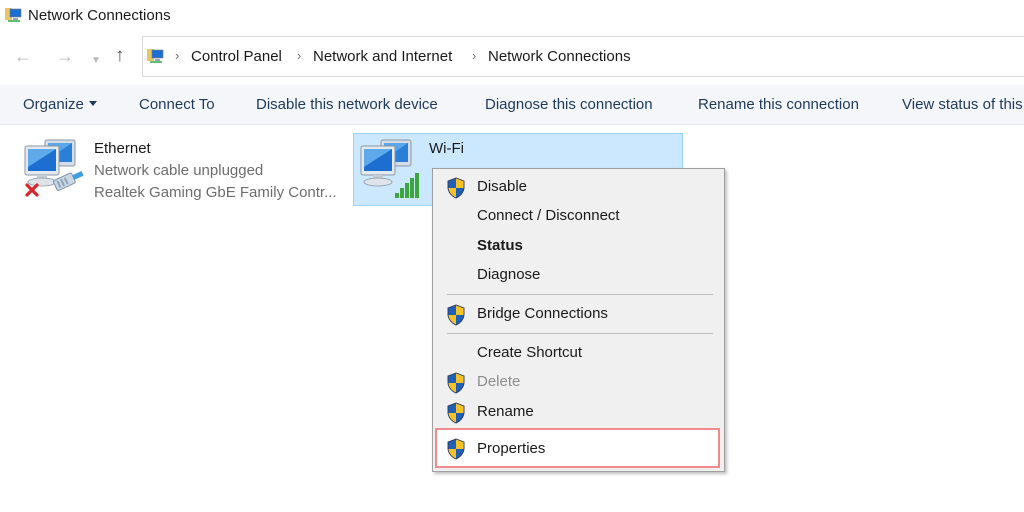 Image resolution: width=1024 pixels, height=512 pixels. I want to click on menu-item-label: Create Shortcut, so click(530, 352).